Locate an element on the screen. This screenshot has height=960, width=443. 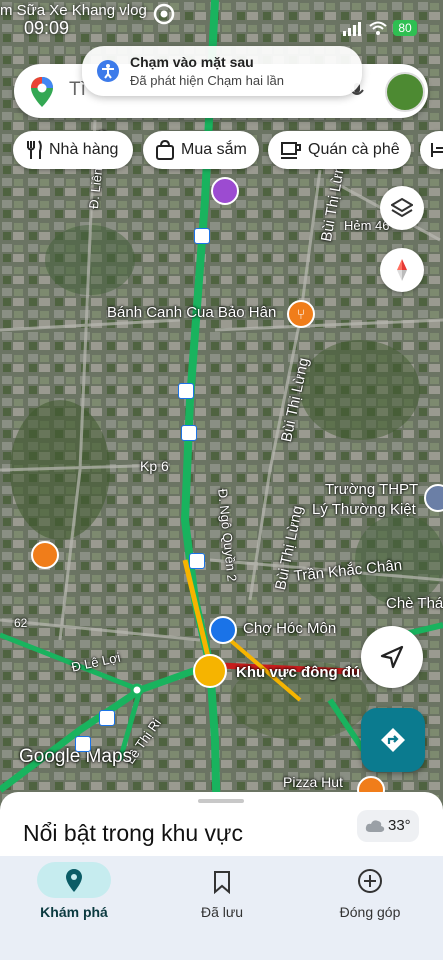
nav-label: Đã lưu is located at coordinates (222, 912).